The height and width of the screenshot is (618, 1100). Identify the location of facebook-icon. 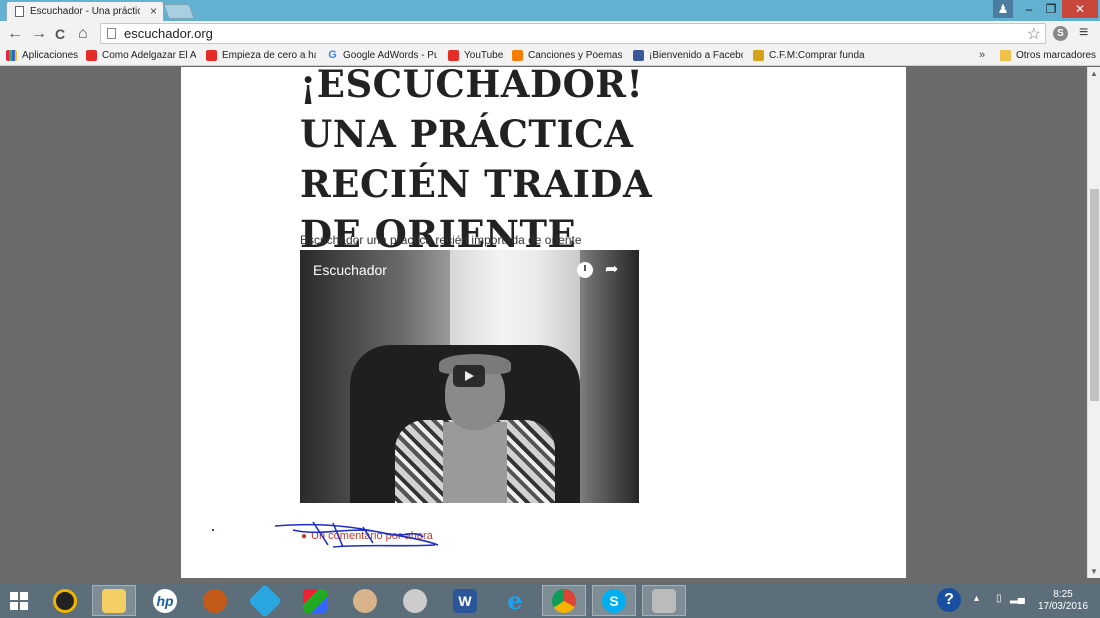
(638, 55).